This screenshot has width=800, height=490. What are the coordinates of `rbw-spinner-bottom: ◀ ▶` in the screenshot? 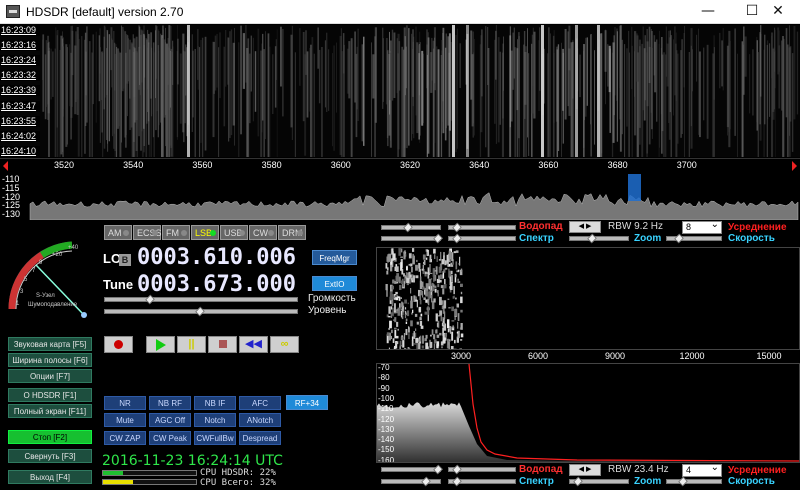 It's located at (585, 470).